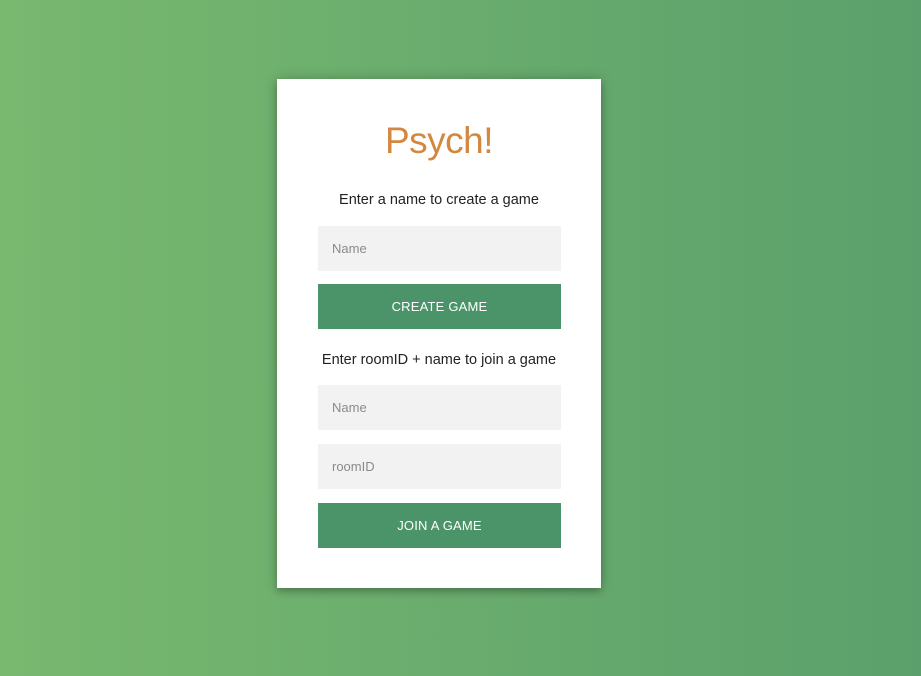 This screenshot has height=676, width=921. Describe the element at coordinates (439, 306) in the screenshot. I see `create-game-button: CREATE GAME` at that location.